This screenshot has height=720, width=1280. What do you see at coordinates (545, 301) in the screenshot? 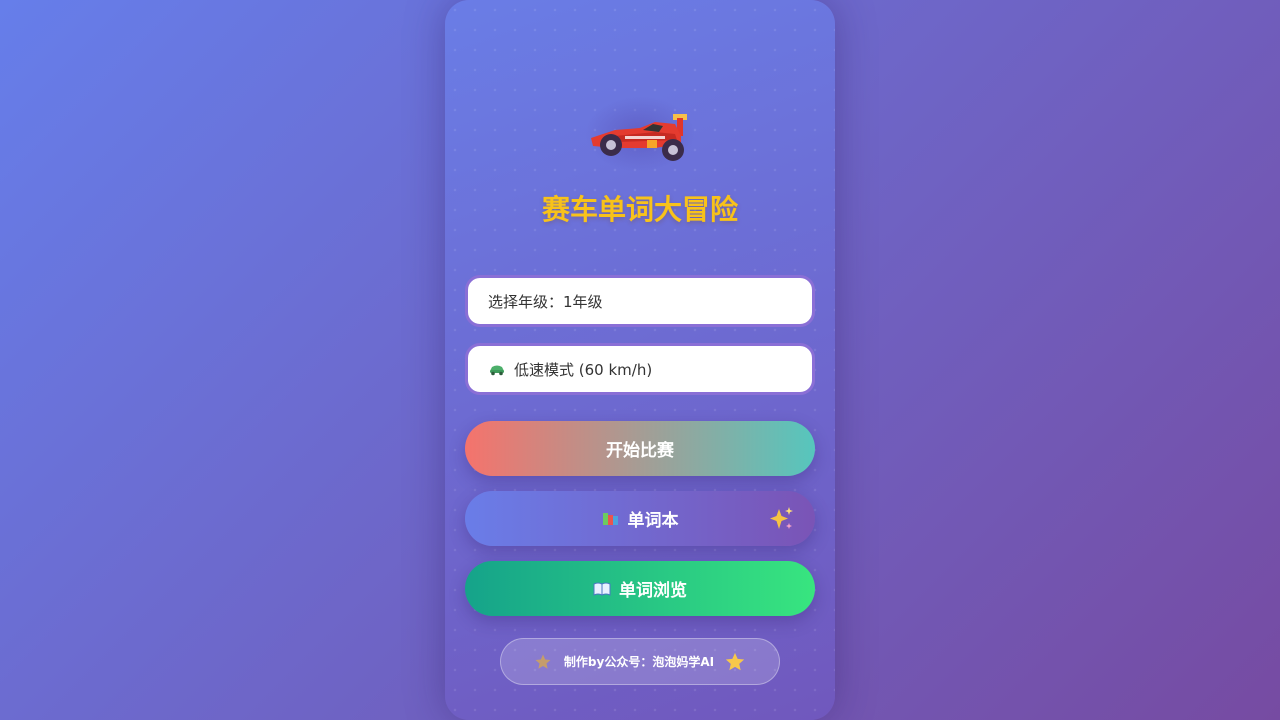
I see `grade-select-value: 选择年级：1年级` at bounding box center [545, 301].